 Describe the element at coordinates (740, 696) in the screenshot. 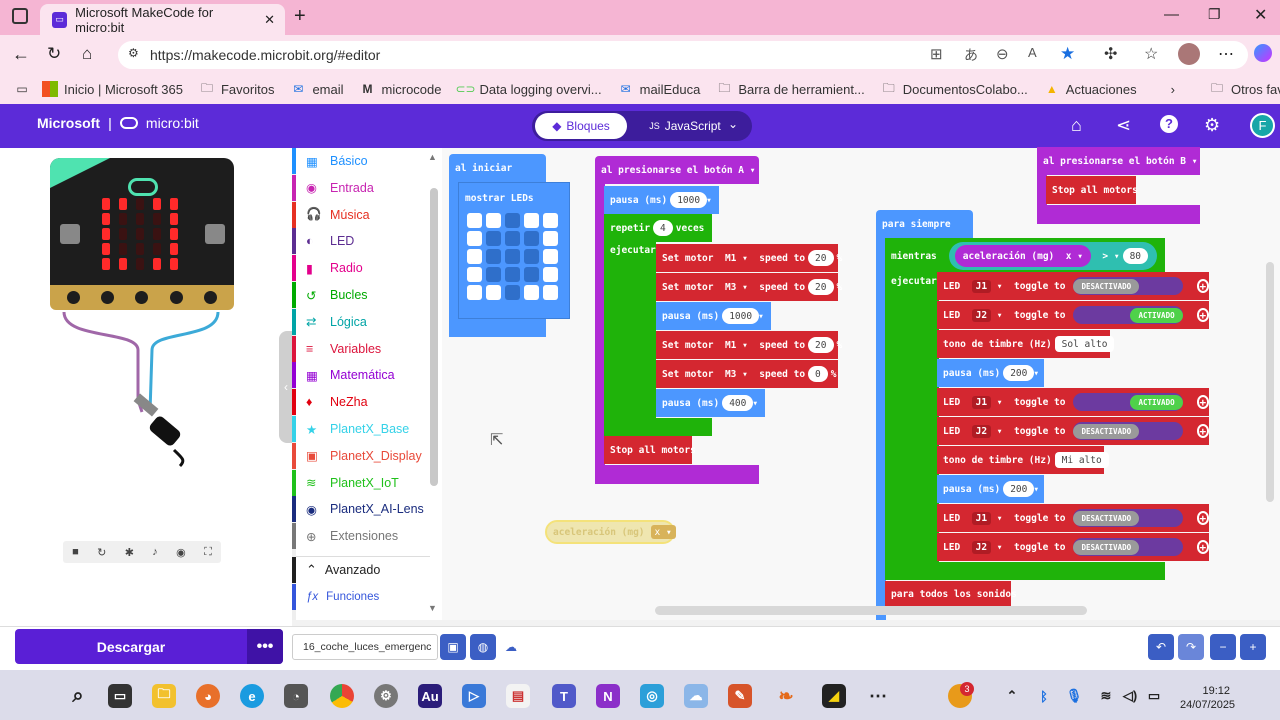

I see `app-icon: ✎` at that location.